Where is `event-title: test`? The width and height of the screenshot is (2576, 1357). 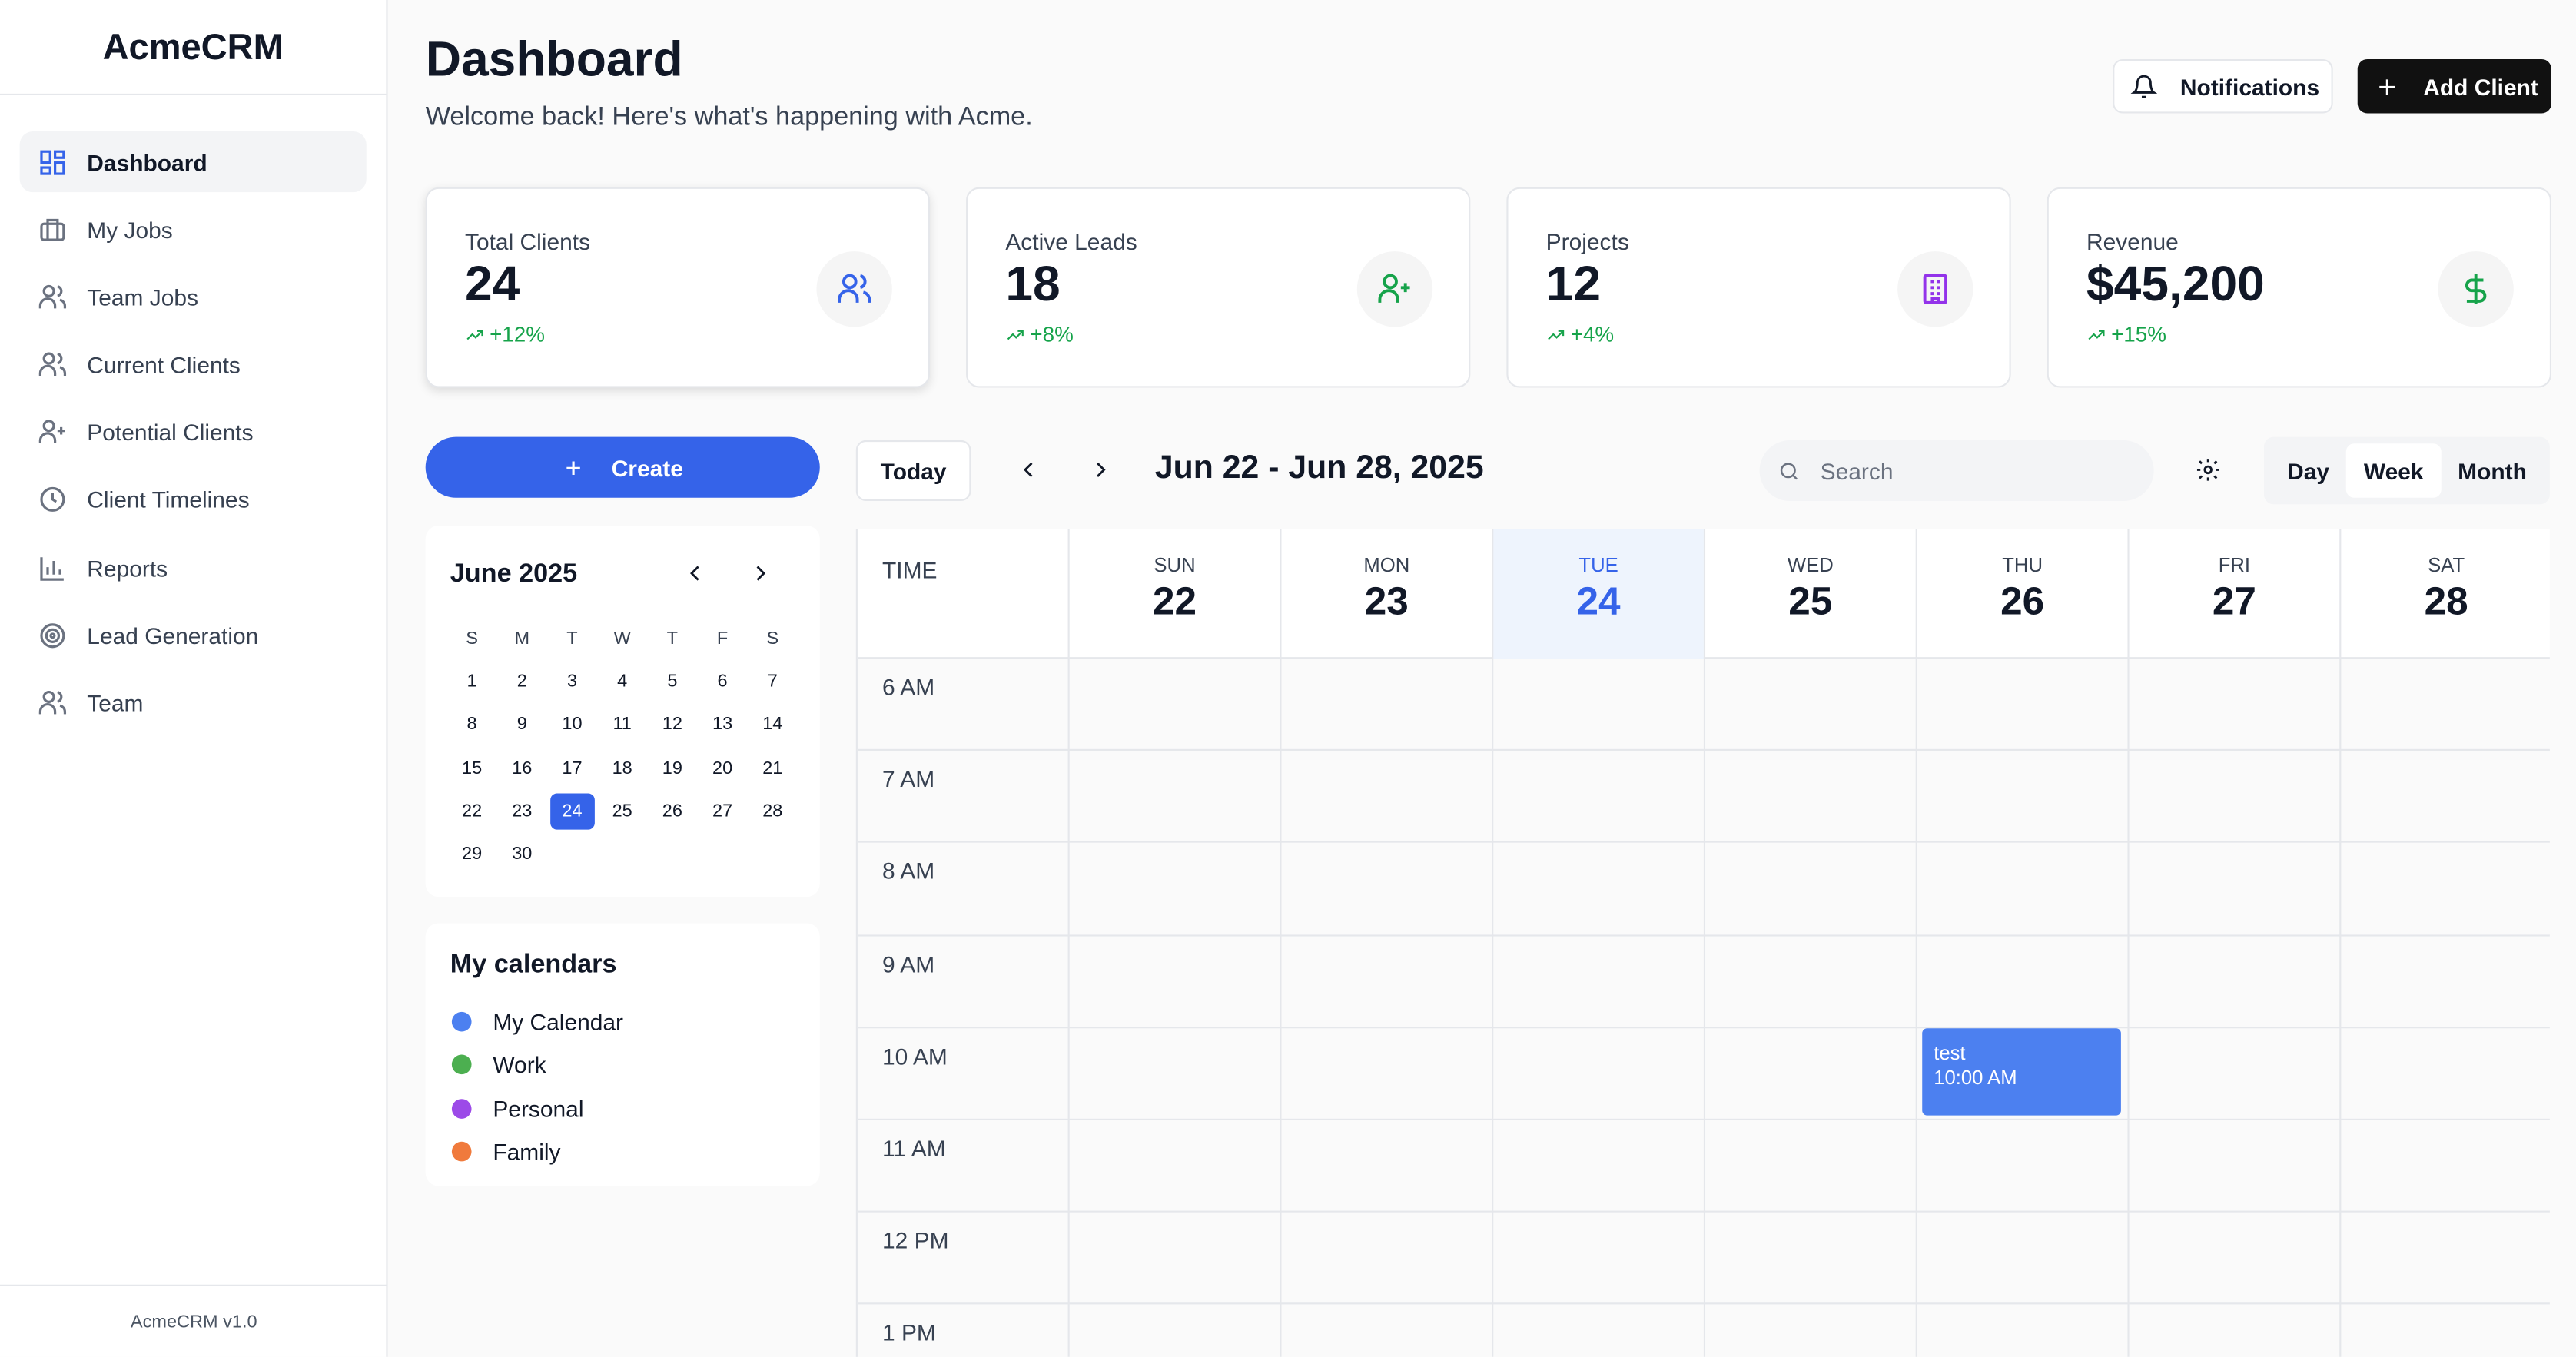 event-title: test is located at coordinates (1950, 1053).